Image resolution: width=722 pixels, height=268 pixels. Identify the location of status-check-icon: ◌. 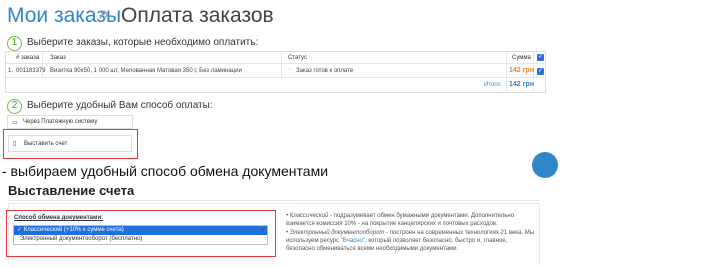
(290, 70).